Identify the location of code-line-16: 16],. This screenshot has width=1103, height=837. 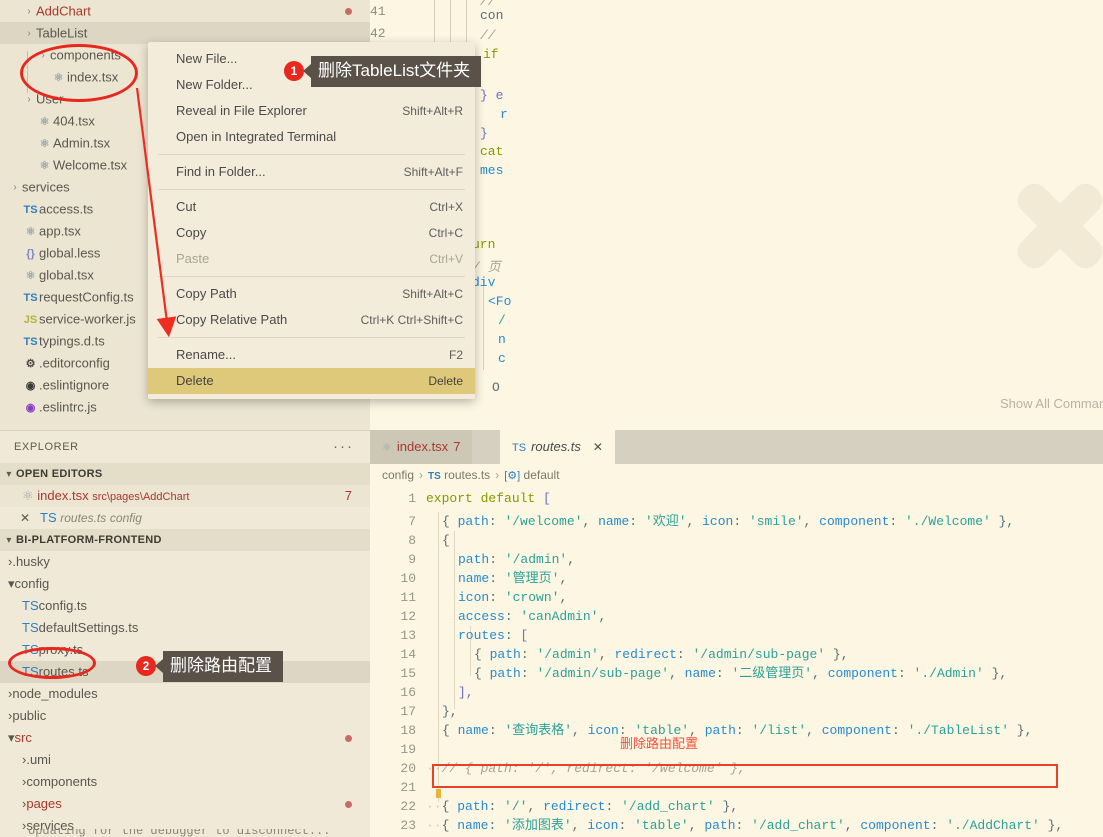
(736, 692).